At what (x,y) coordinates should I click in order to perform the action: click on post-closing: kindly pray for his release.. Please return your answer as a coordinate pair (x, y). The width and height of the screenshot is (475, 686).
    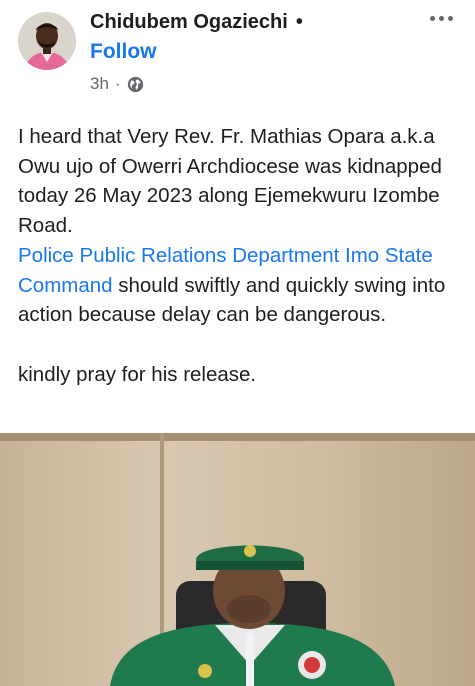
    Looking at the image, I should click on (137, 374).